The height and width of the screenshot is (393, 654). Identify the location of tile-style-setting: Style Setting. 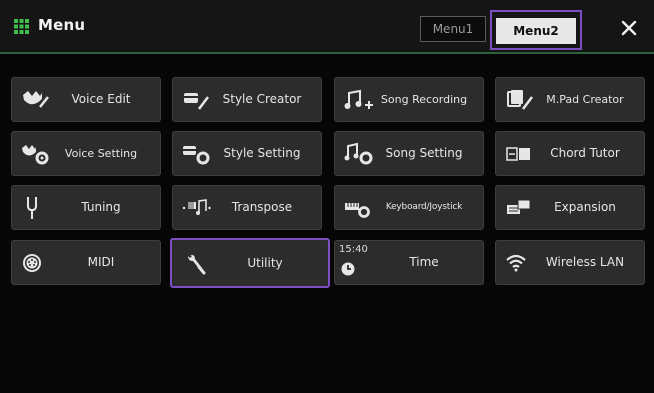
(247, 153).